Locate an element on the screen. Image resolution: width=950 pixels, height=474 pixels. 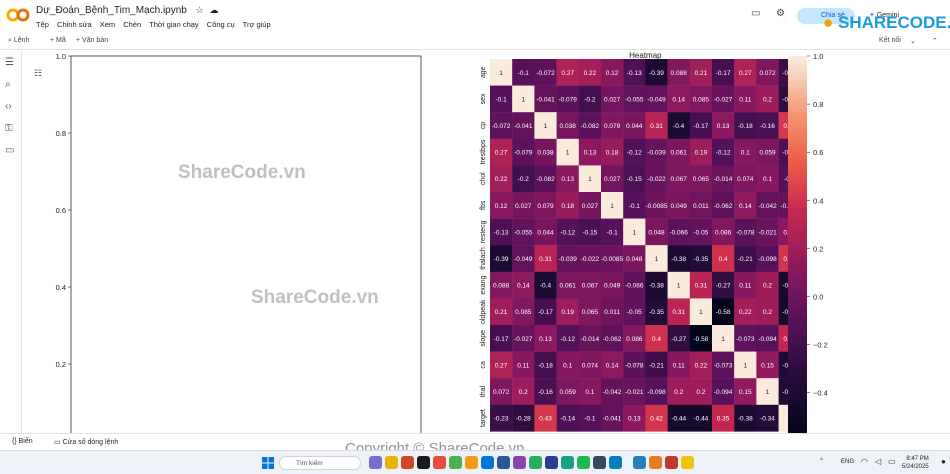
heatmap-cell-label: -0.022 is located at coordinates (590, 259).